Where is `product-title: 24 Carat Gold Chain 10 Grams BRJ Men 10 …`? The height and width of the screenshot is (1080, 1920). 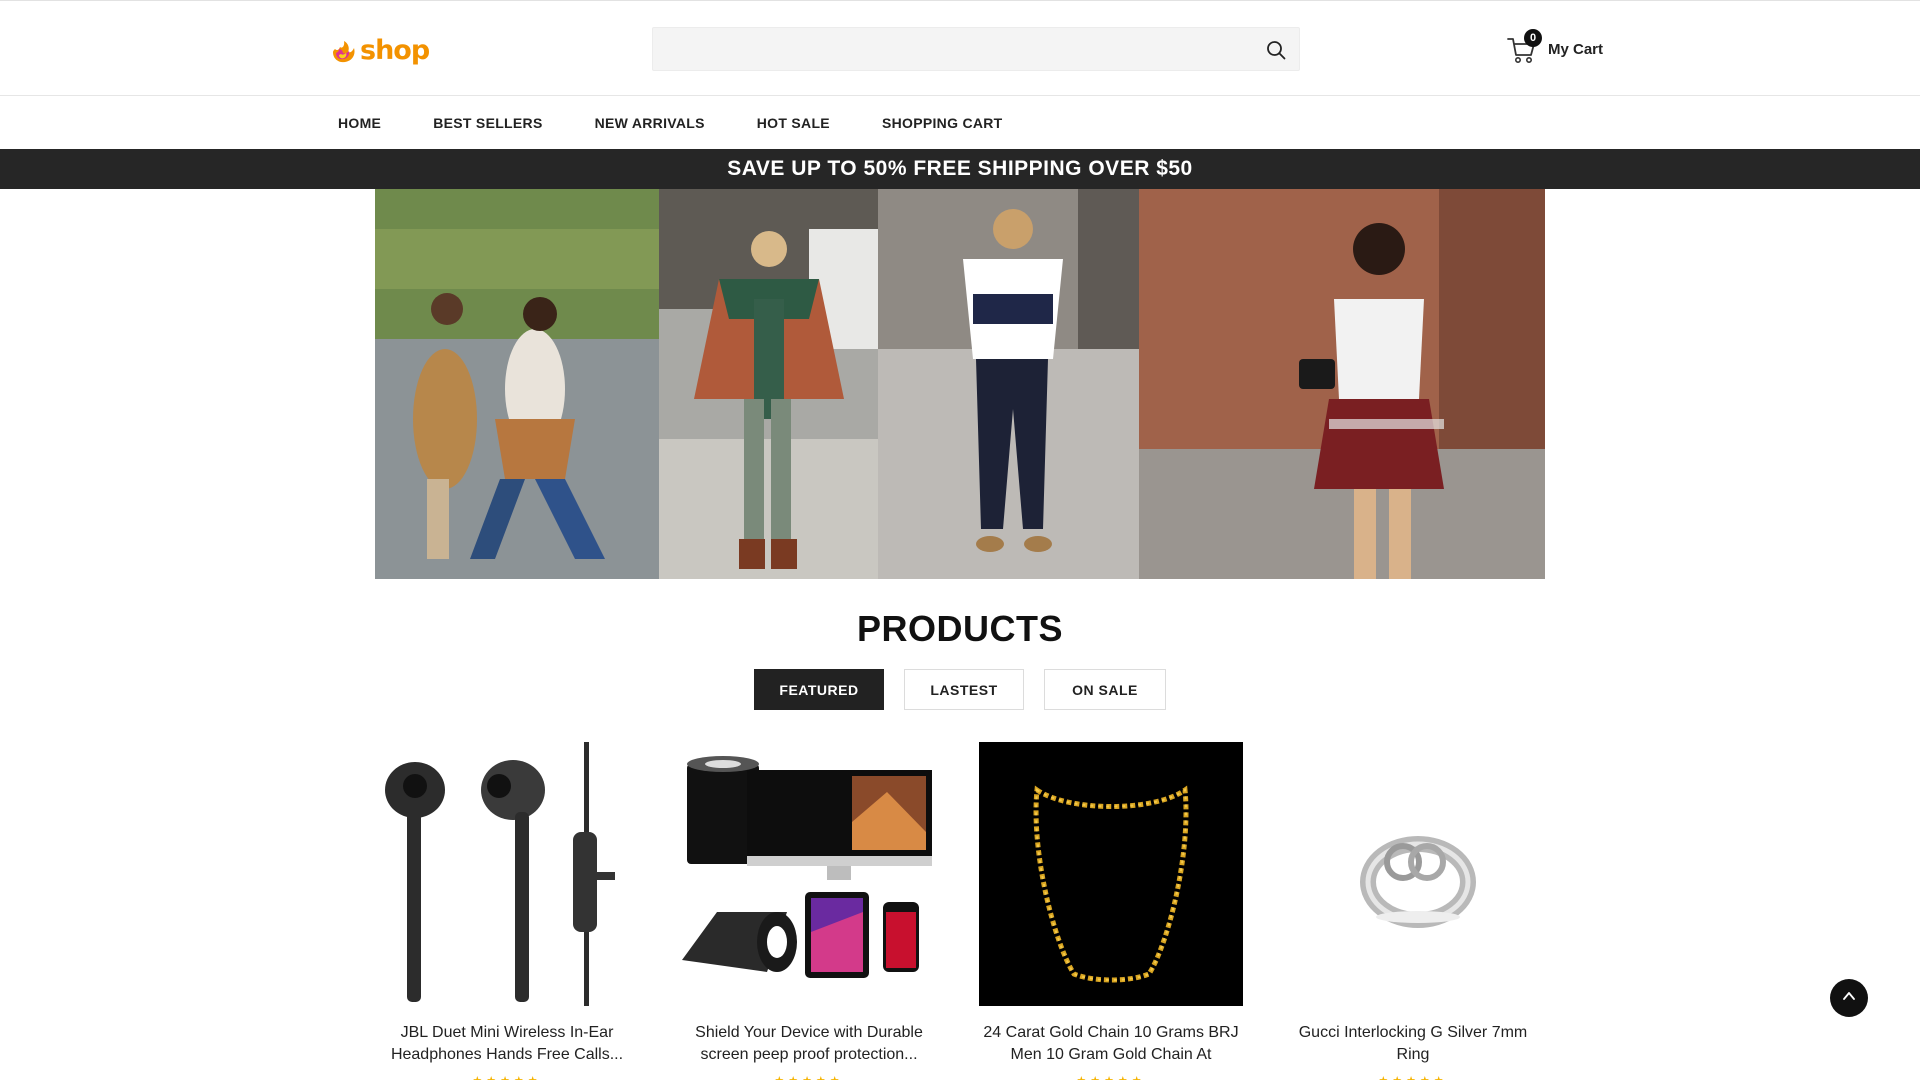
product-title: 24 Carat Gold Chain 10 Grams BRJ Men 10 … is located at coordinates (1111, 1044).